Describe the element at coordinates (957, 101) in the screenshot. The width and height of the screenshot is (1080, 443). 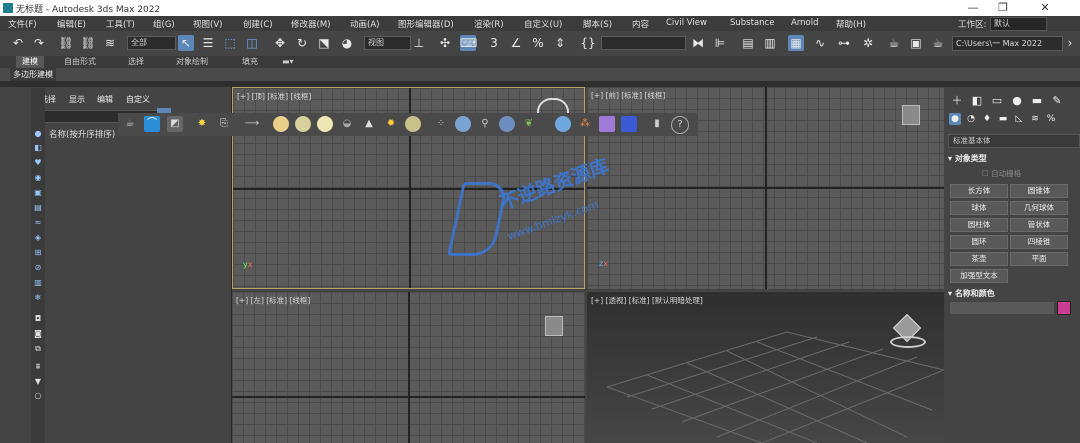
I see `create-tab-icon: ＋` at that location.